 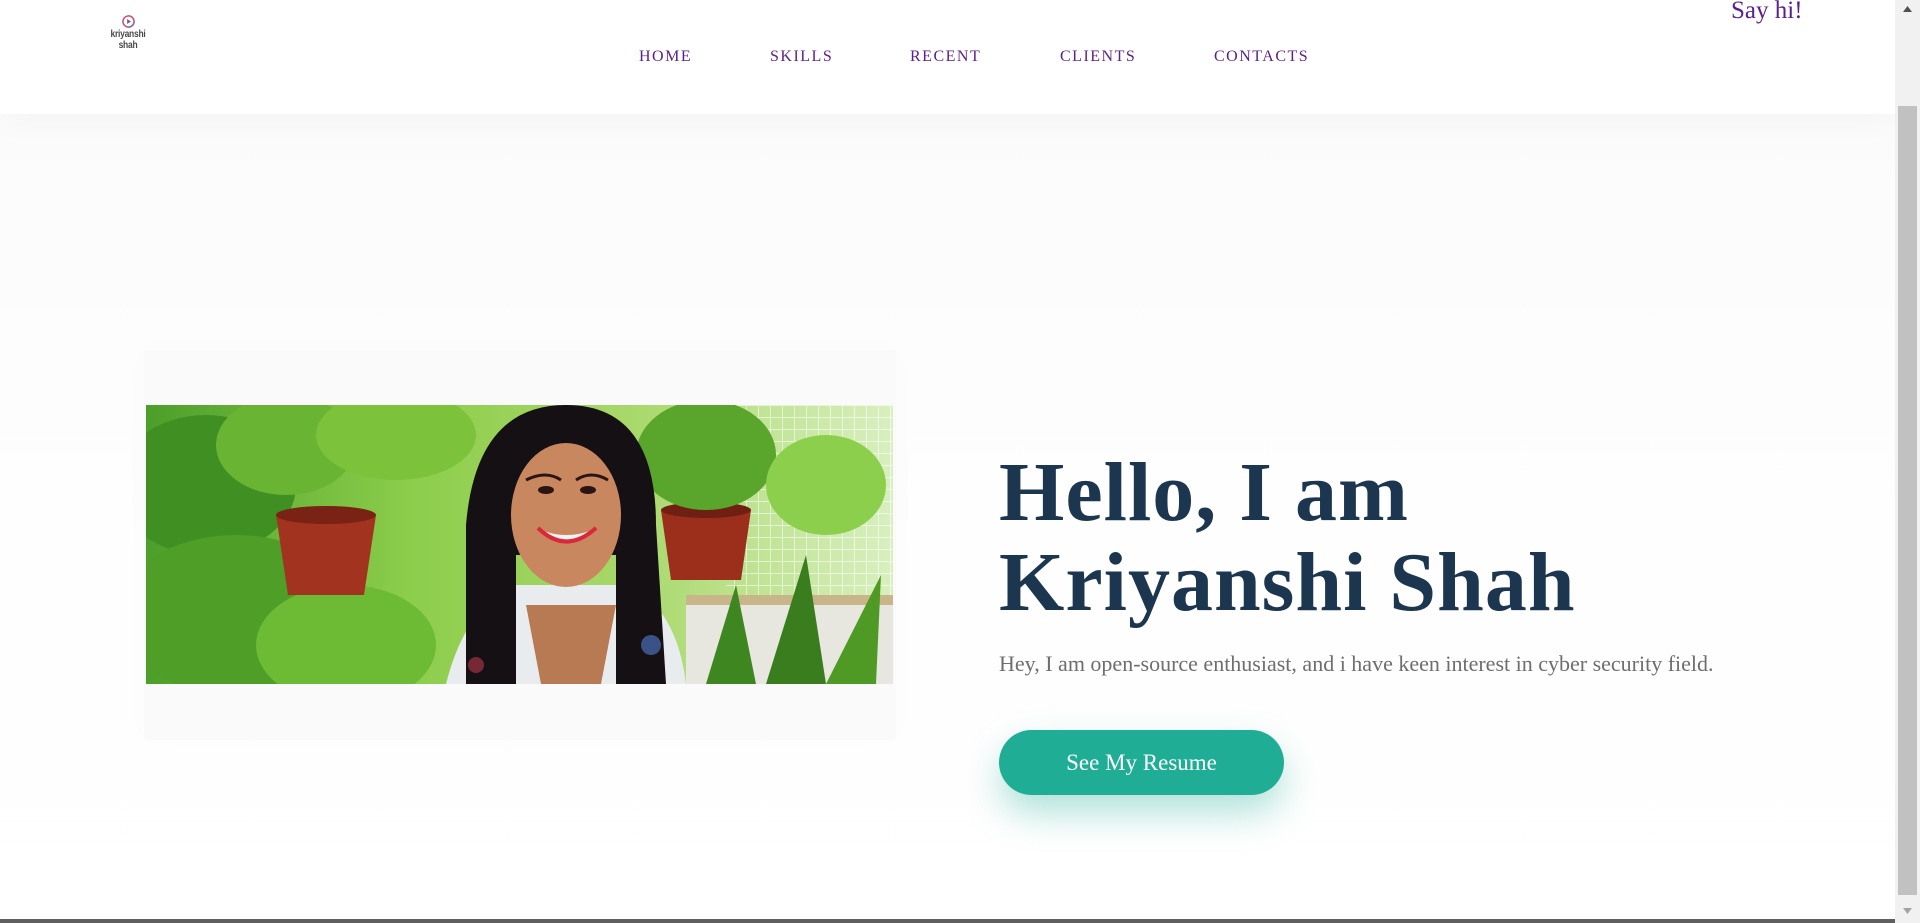 What do you see at coordinates (665, 57) in the screenshot?
I see `nav-home: HOME` at bounding box center [665, 57].